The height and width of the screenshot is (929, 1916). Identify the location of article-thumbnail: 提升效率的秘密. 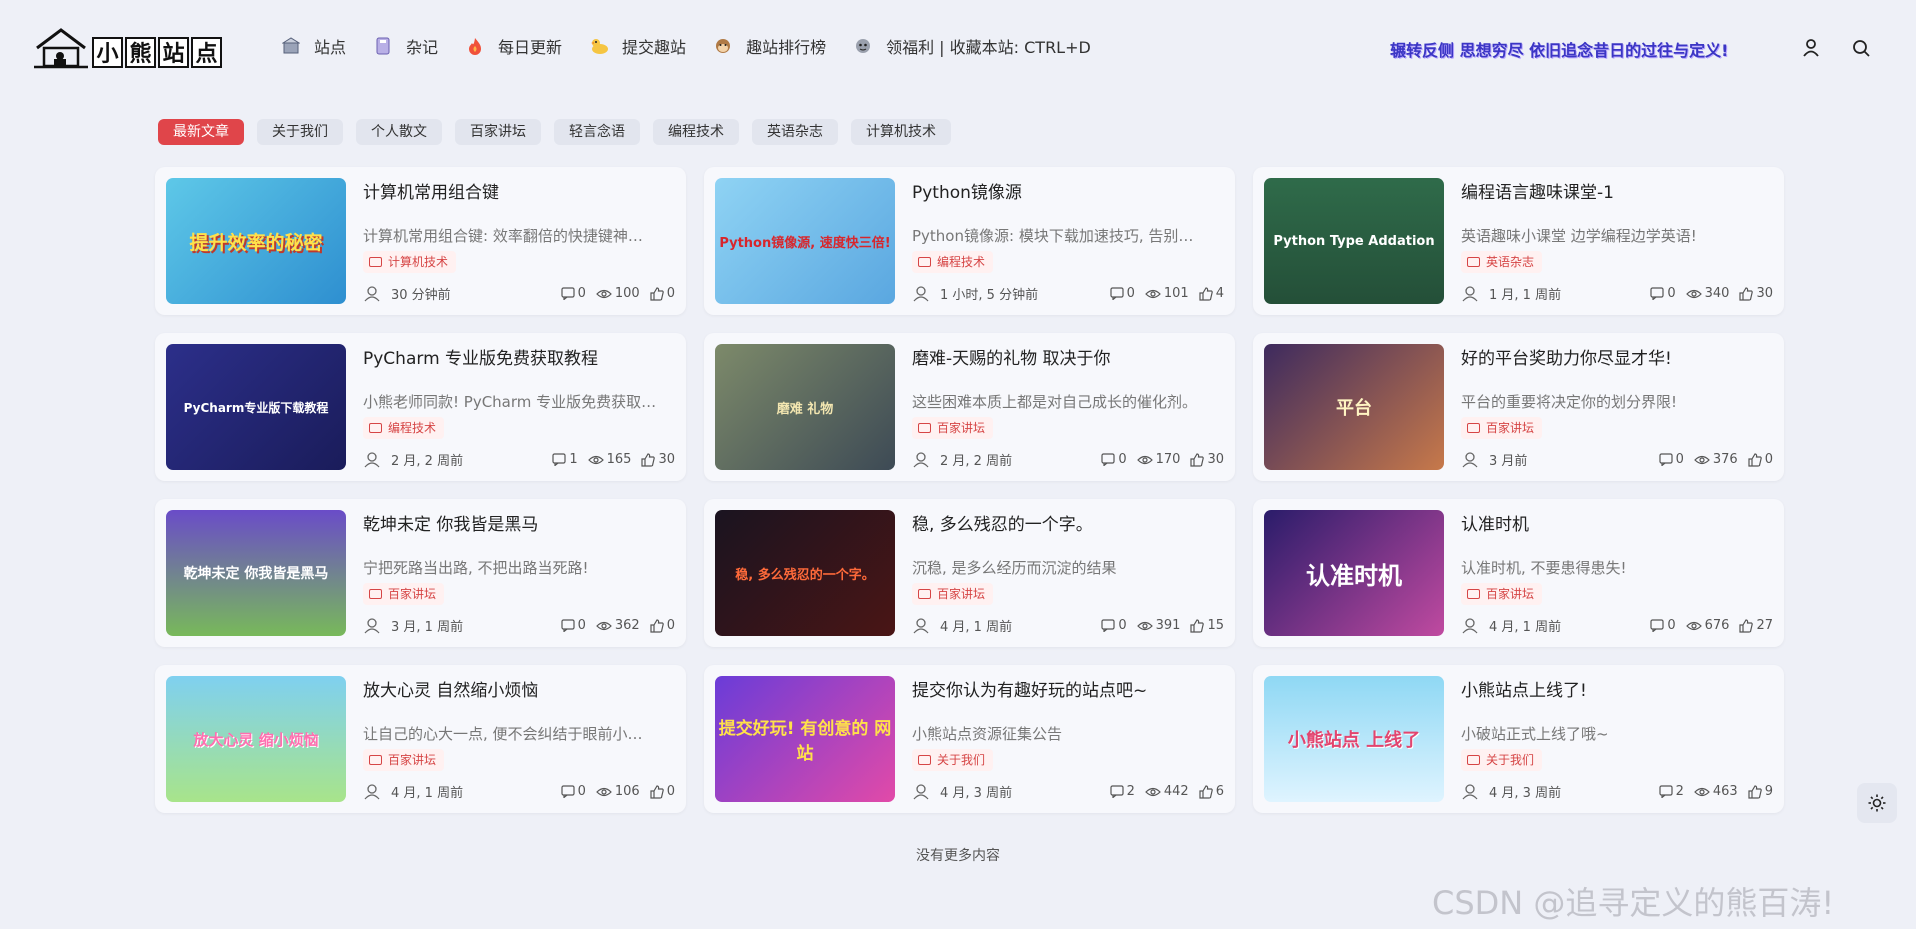
(256, 241).